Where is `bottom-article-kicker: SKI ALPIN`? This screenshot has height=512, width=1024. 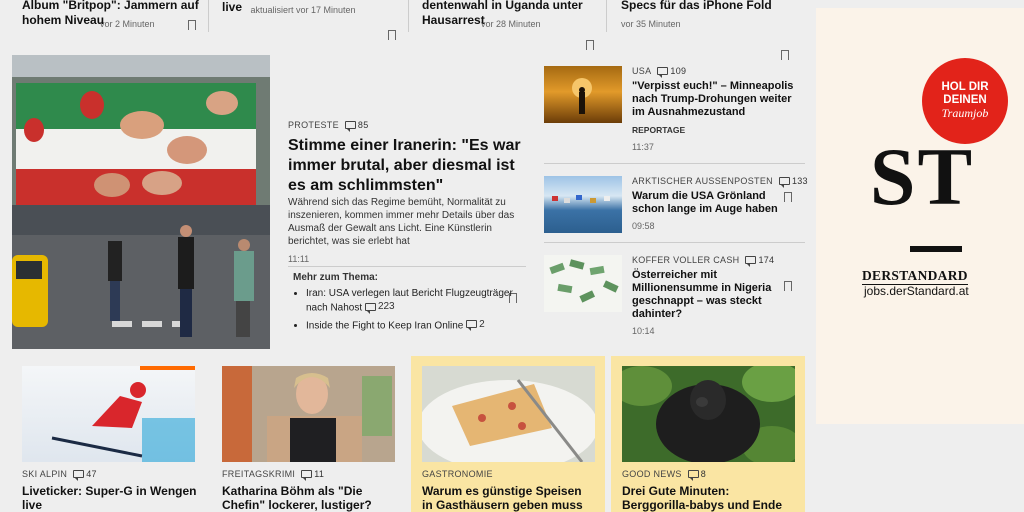 bottom-article-kicker: SKI ALPIN is located at coordinates (44, 474).